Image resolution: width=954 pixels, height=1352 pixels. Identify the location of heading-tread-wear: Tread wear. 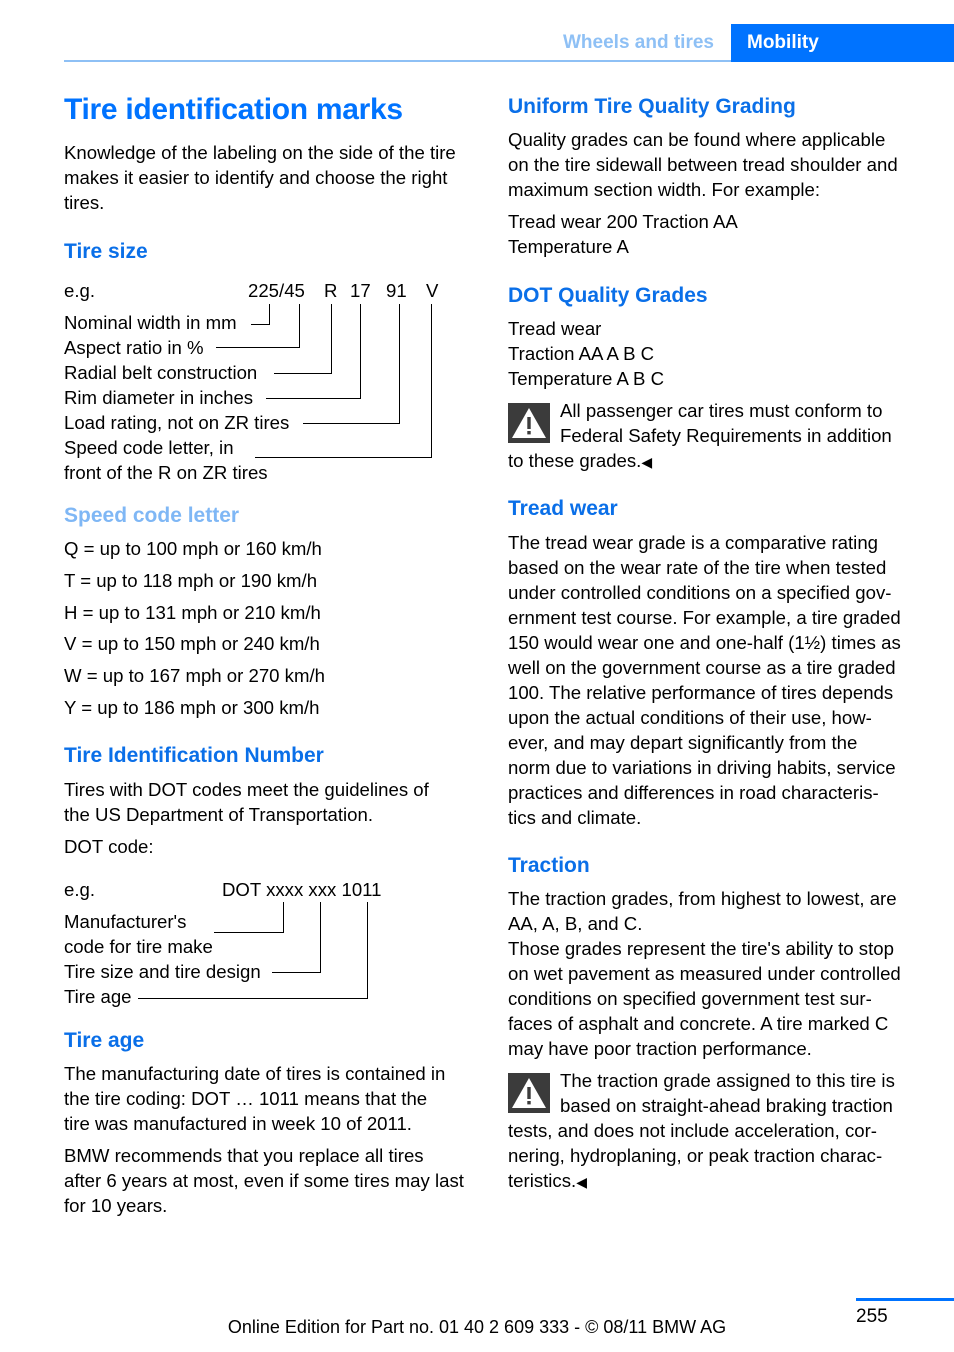
(563, 508).